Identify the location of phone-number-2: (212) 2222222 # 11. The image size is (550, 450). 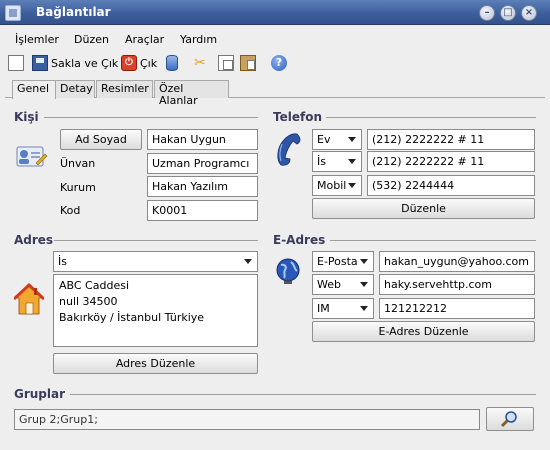
(451, 161).